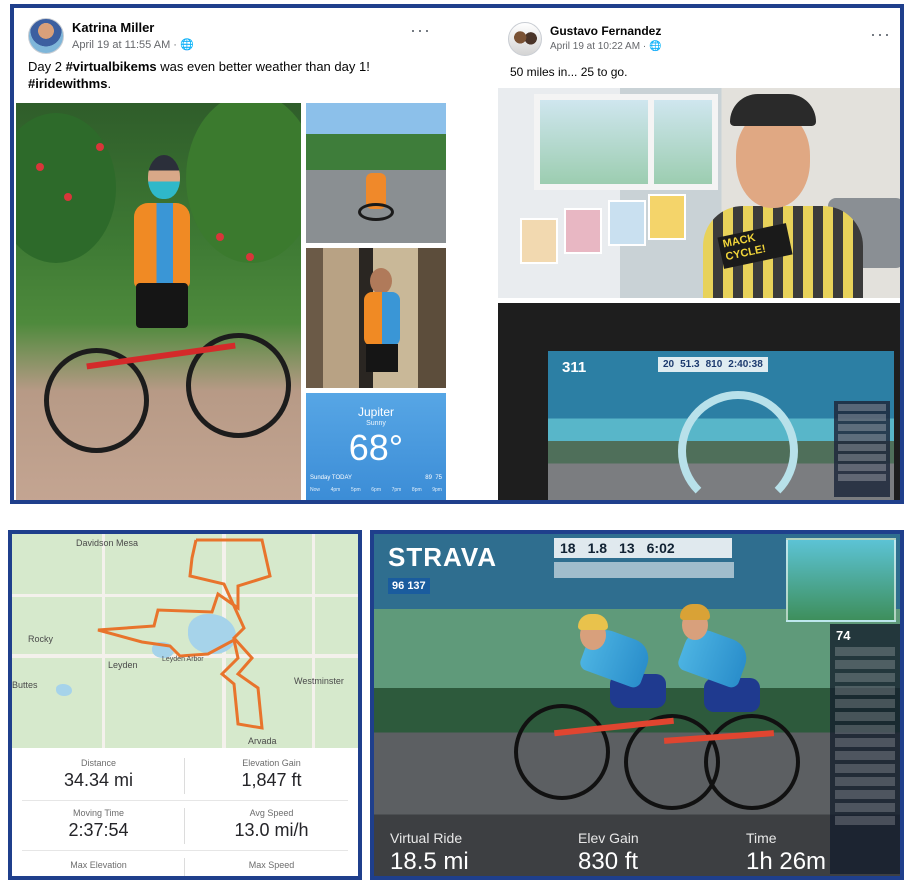  What do you see at coordinates (773, 110) in the screenshot?
I see `cap` at bounding box center [773, 110].